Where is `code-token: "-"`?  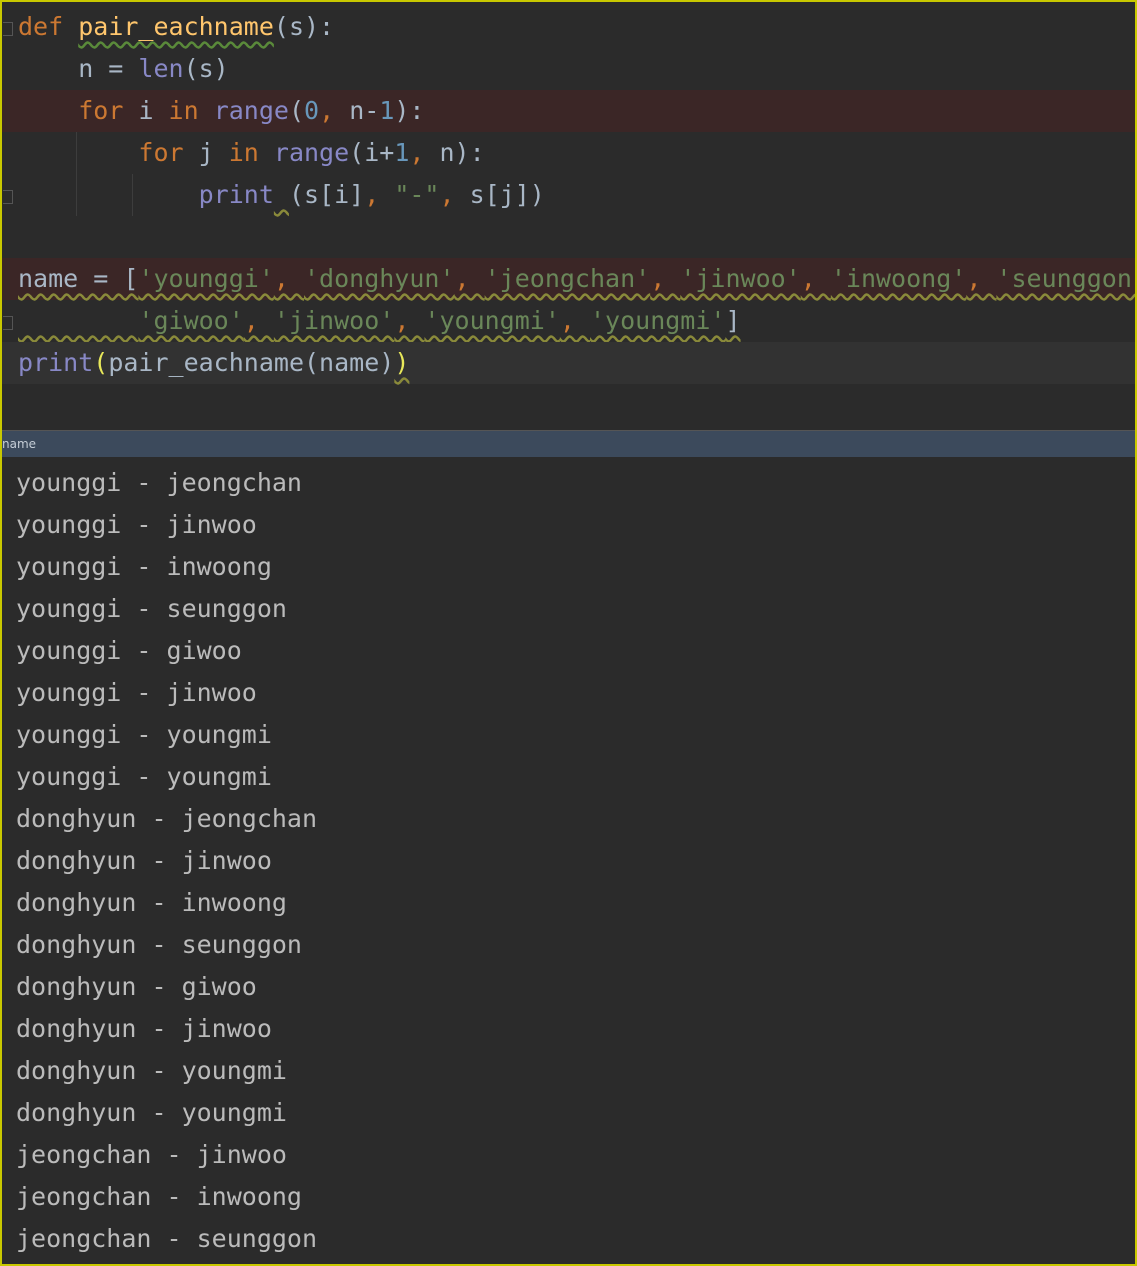 code-token: "-" is located at coordinates (417, 194).